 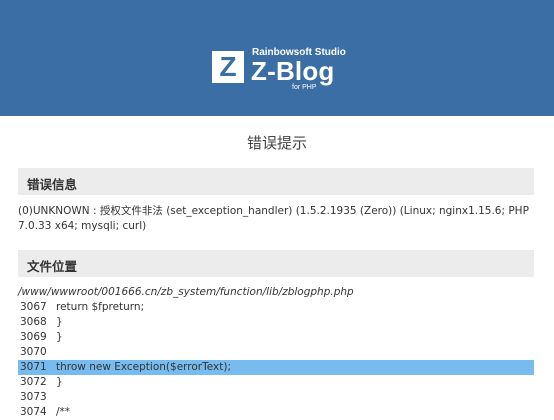 I want to click on zblog-logo: Z Rainbowsoft Studio Z-Blog for PHP, so click(x=287, y=70).